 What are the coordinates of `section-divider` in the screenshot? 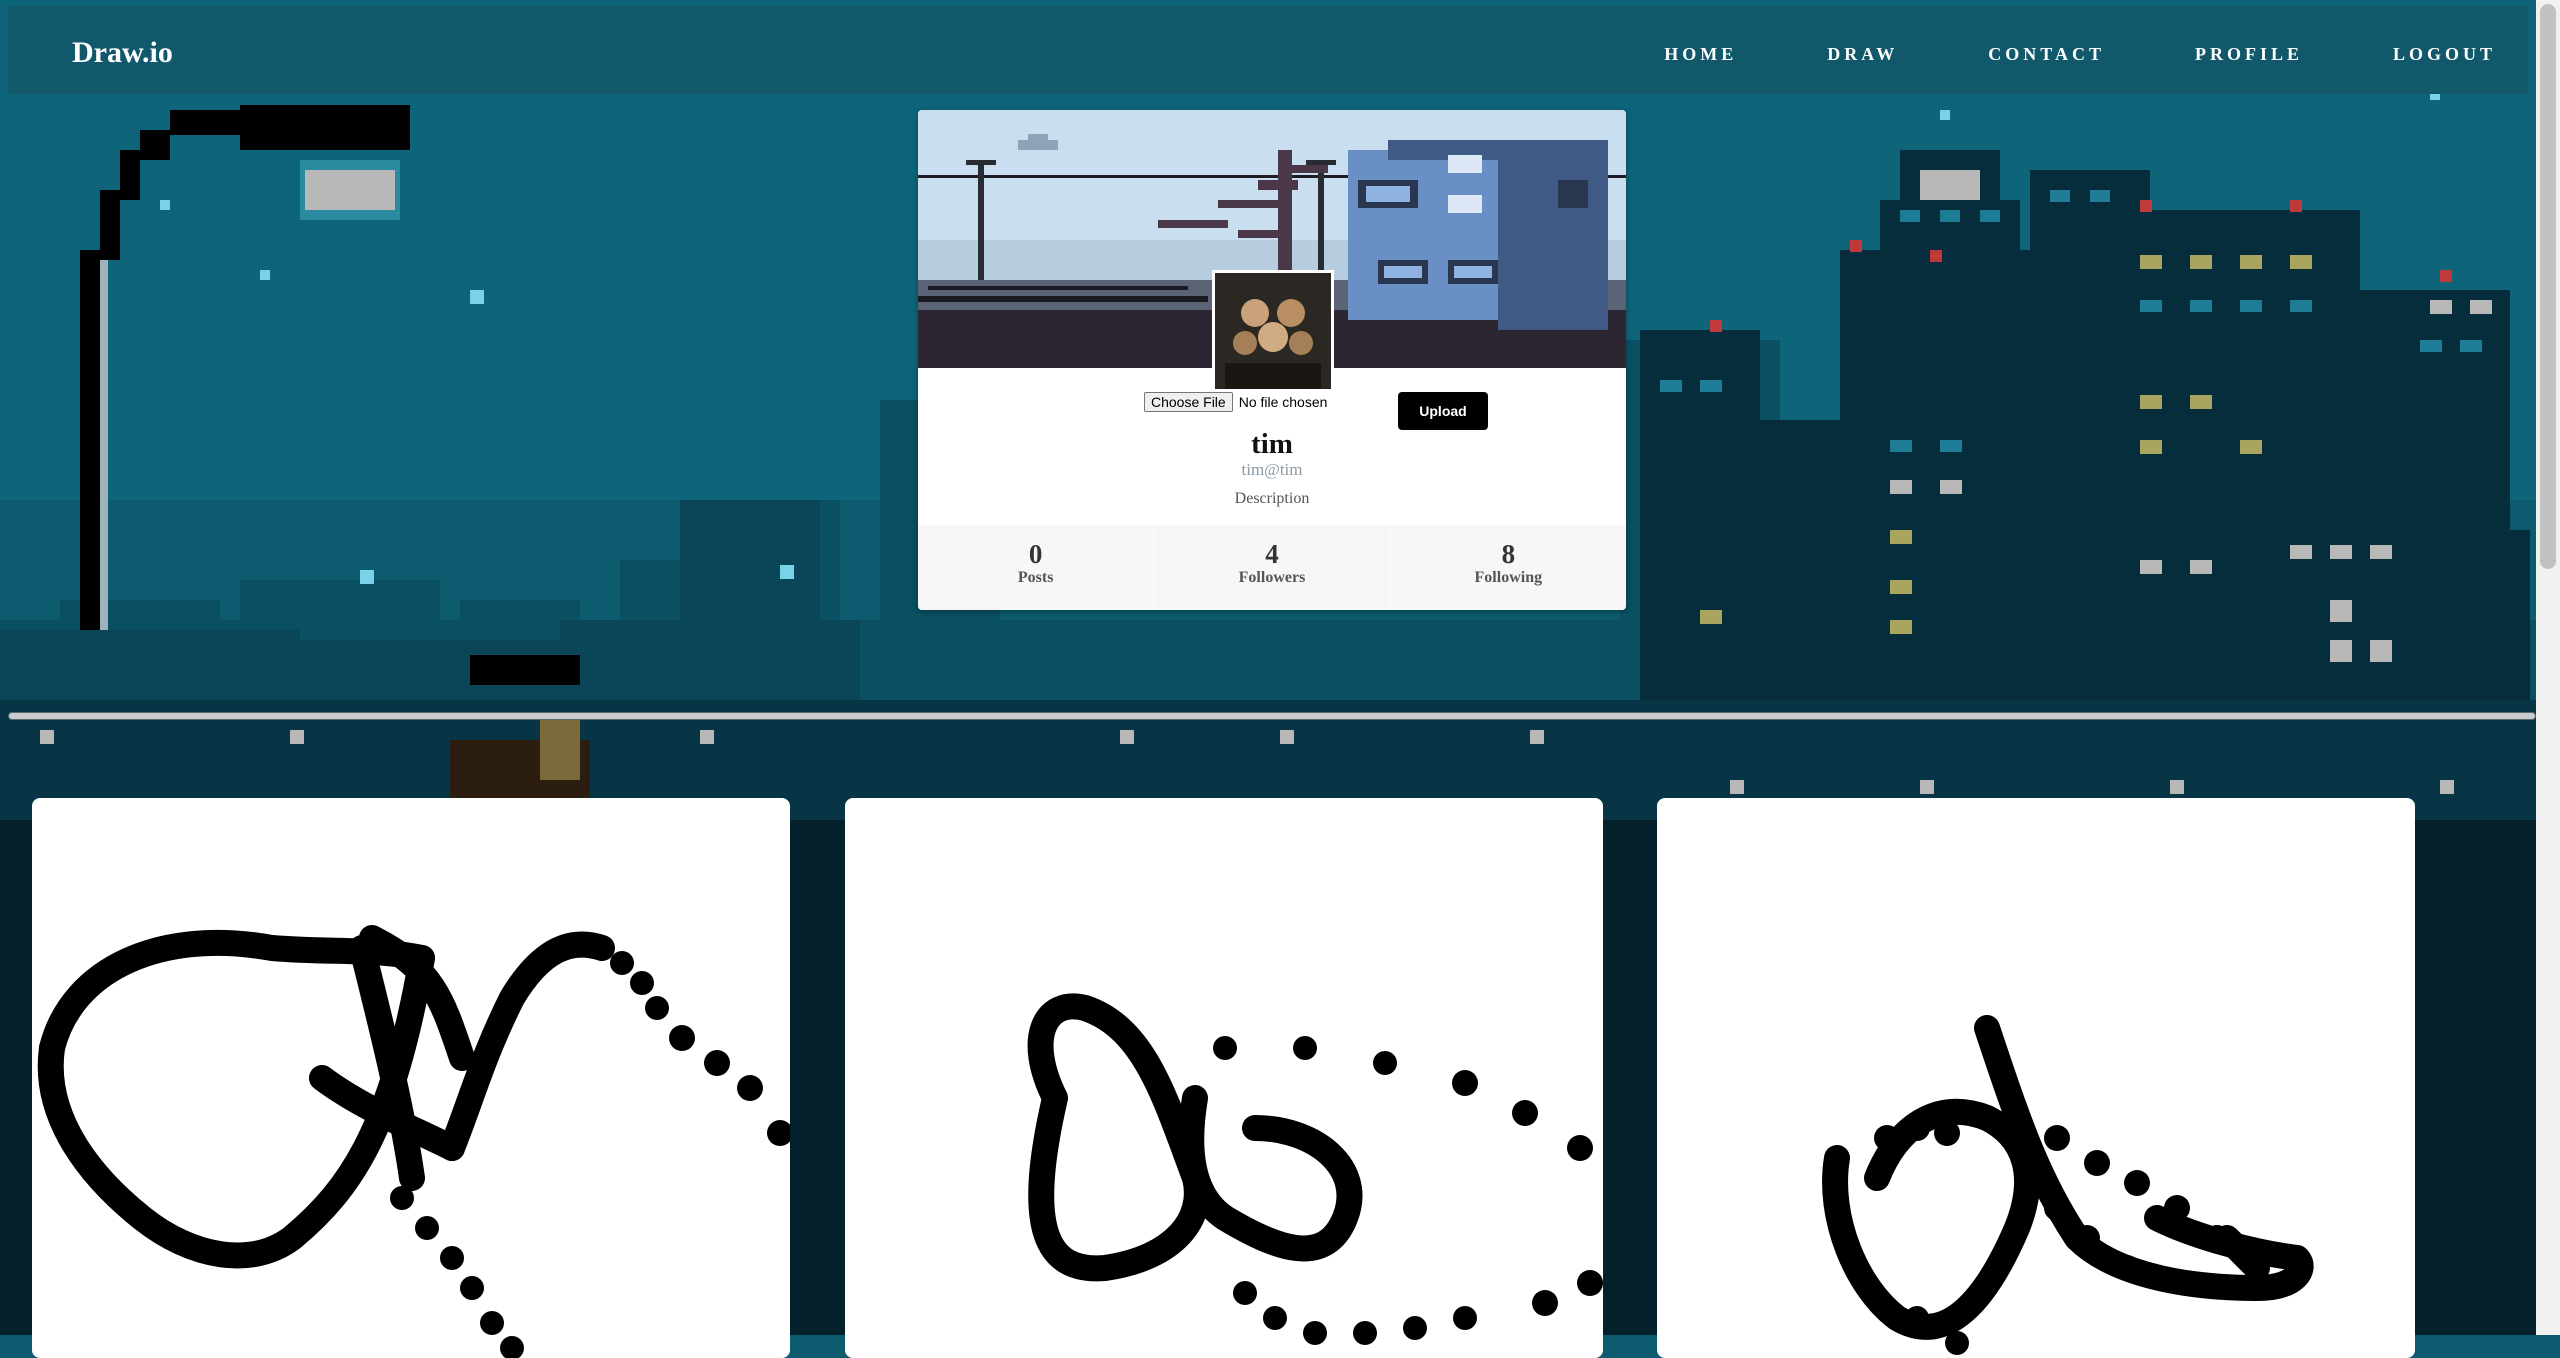 It's located at (1272, 716).